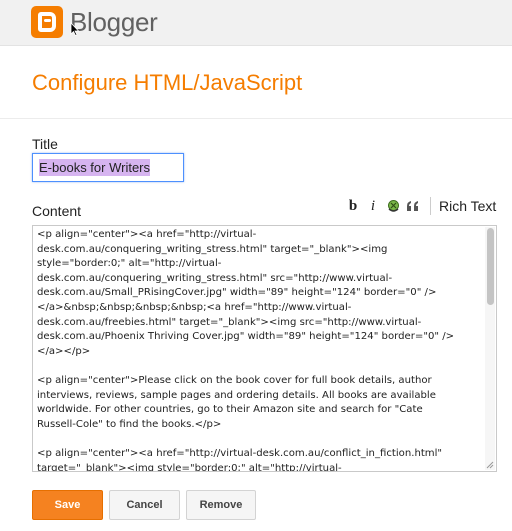  Describe the element at coordinates (490, 348) in the screenshot. I see `vertical-scrollbar` at that location.